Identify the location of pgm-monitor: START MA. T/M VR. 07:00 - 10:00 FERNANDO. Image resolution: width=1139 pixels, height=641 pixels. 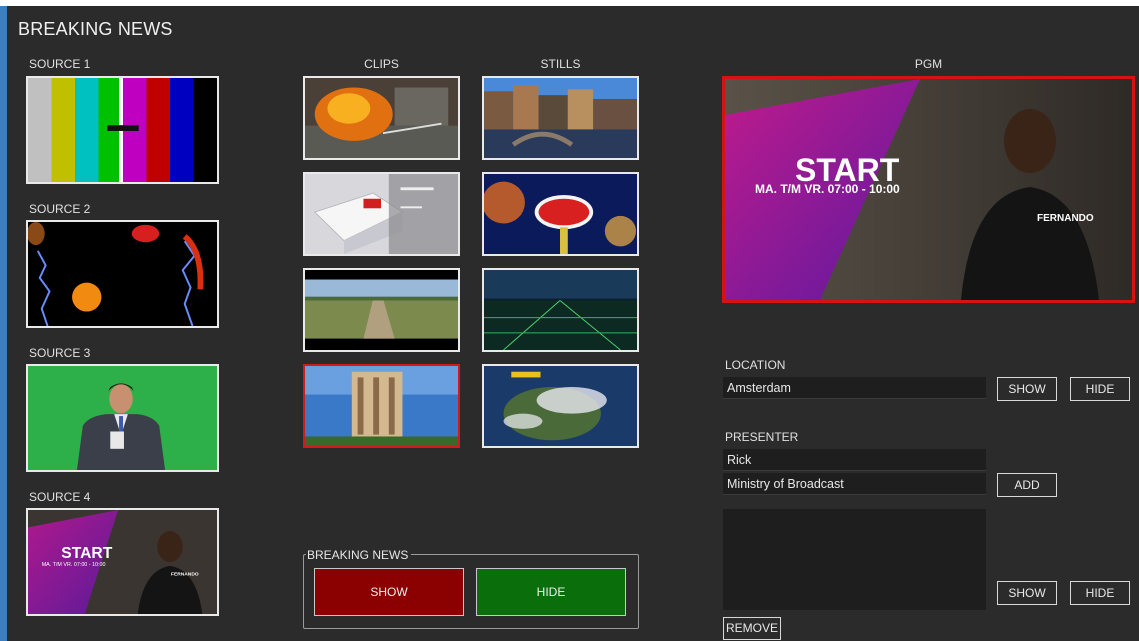
(928, 189).